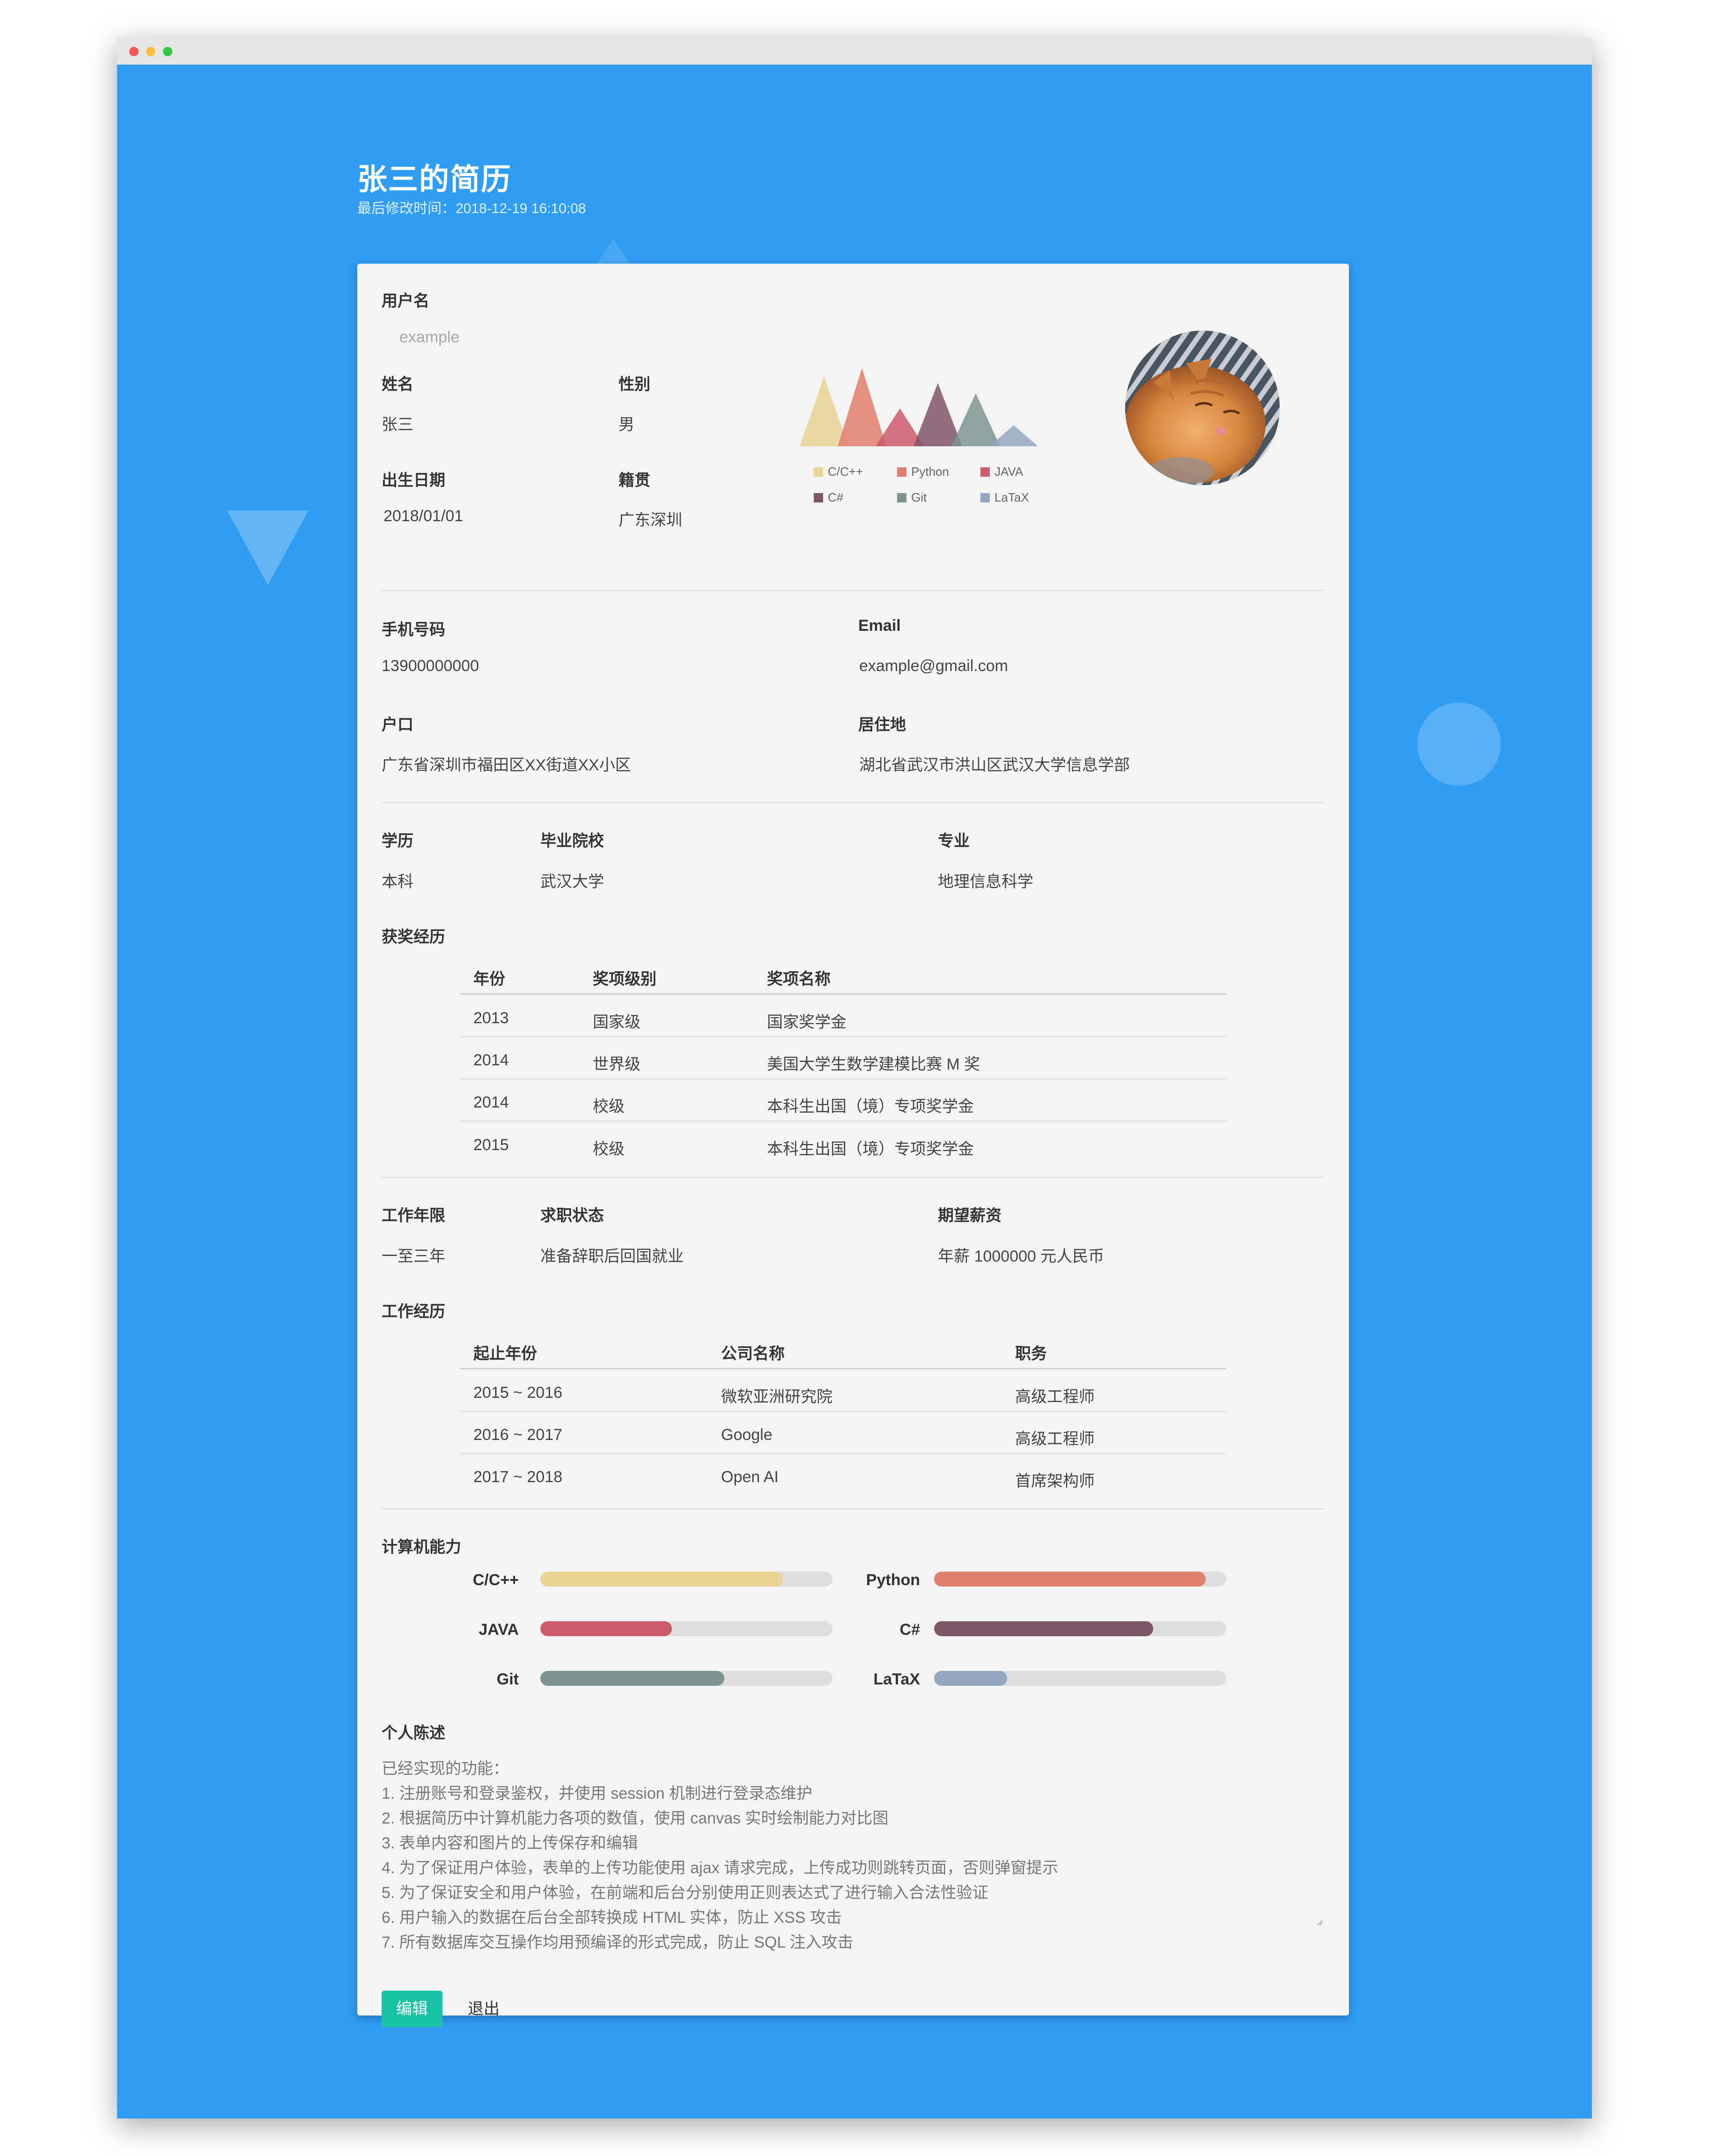  I want to click on last-modified-text: 最后修改时间：2018-12-19 16:10:08, so click(471, 208).